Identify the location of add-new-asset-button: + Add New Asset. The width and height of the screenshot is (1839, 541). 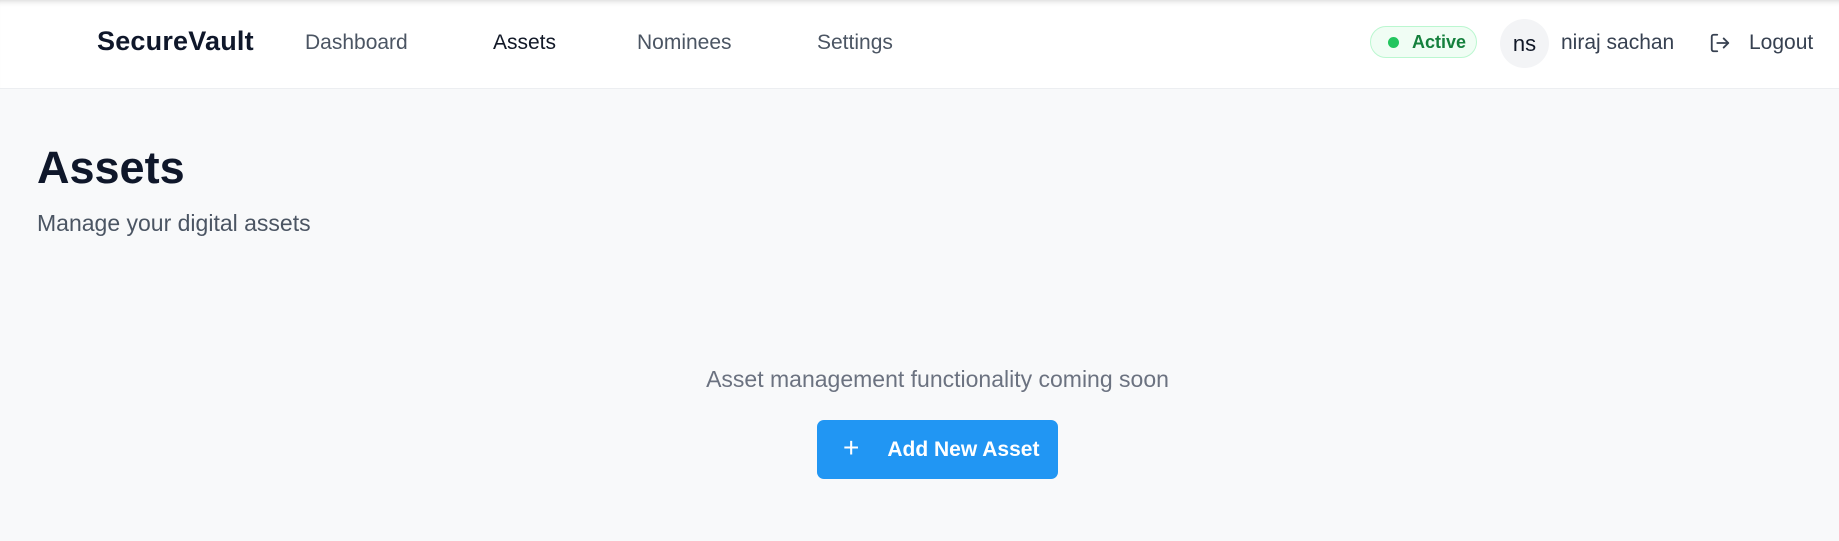
(937, 449).